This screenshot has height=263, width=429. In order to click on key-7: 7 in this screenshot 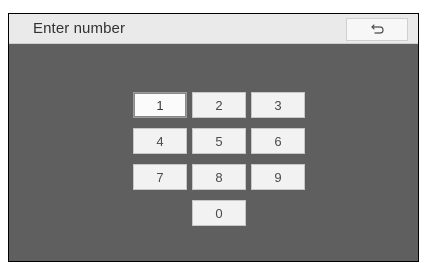, I will do `click(160, 177)`.